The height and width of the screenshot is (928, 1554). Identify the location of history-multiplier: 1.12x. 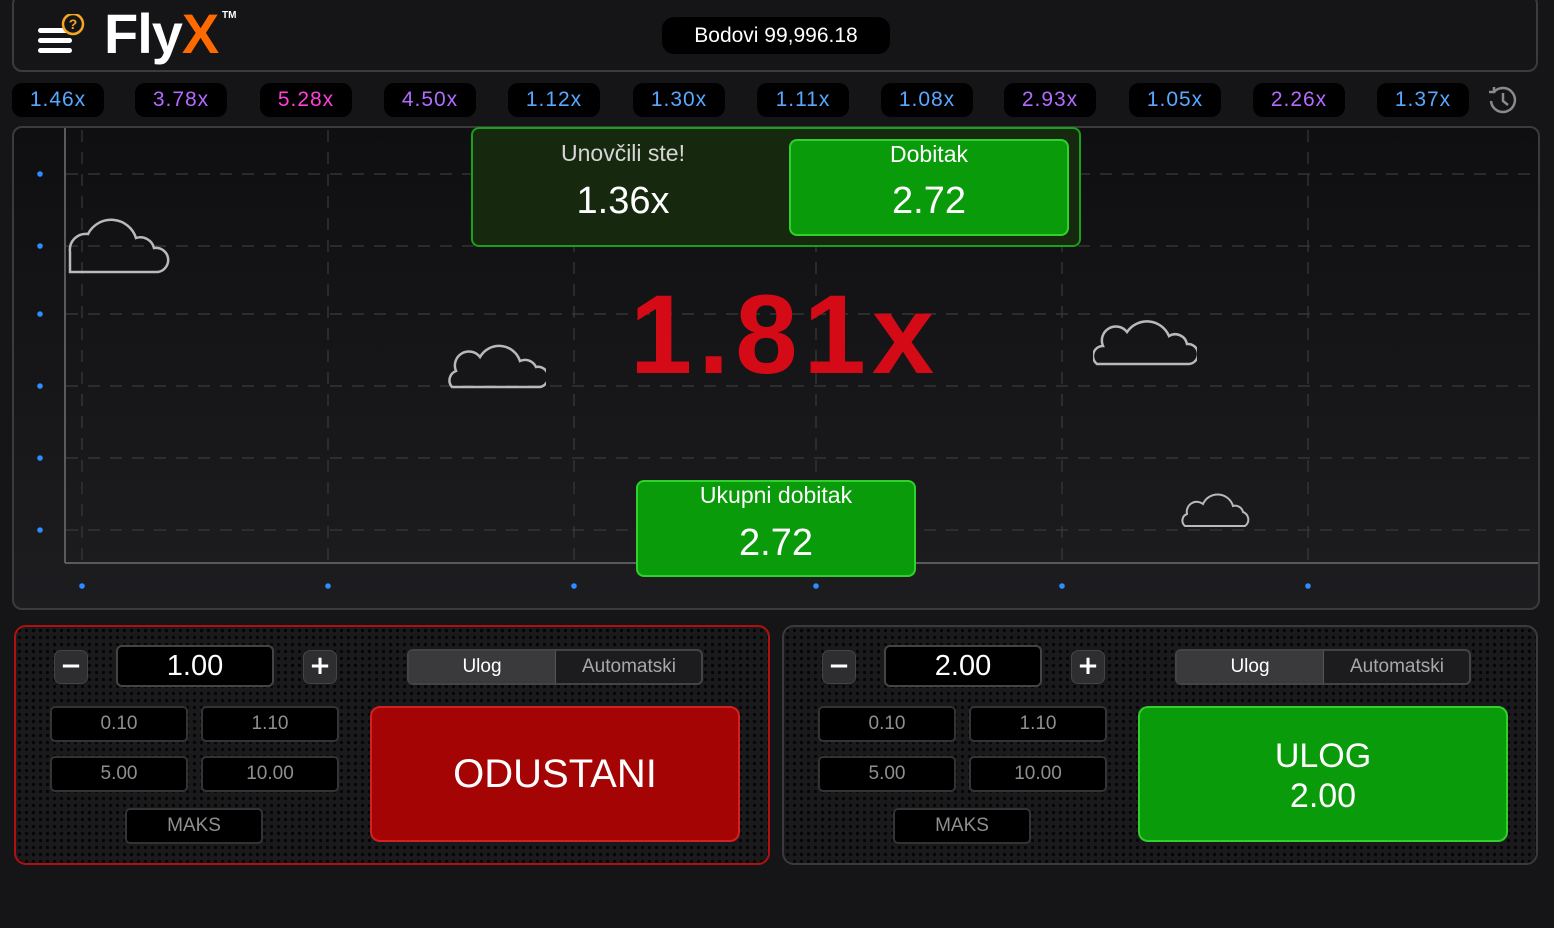
(554, 100).